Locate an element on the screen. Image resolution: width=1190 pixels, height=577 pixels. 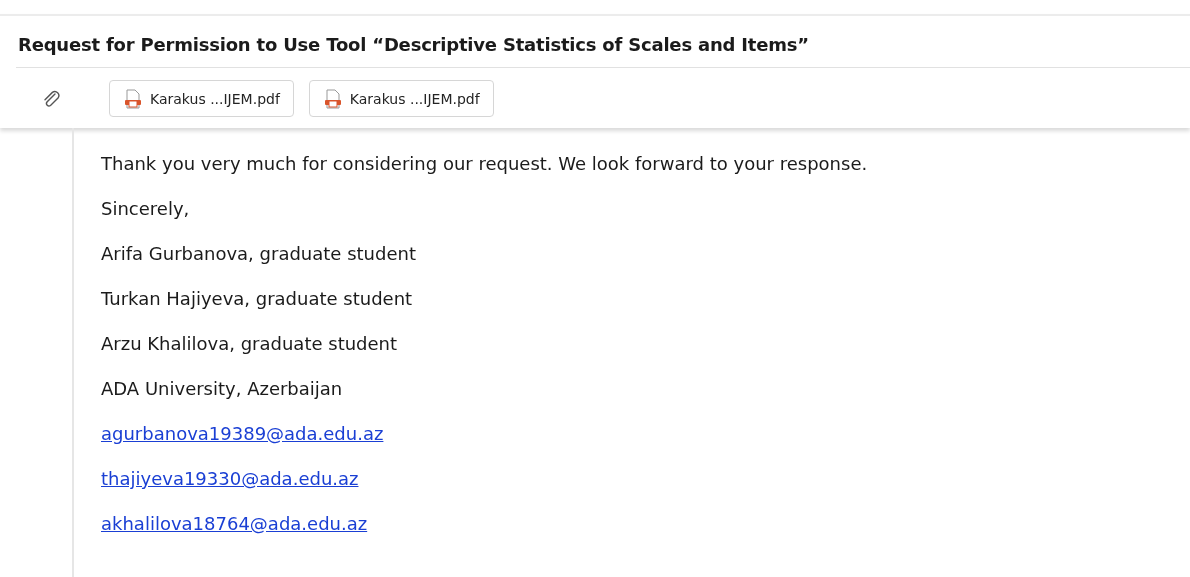
body-text: Sincerely, is located at coordinates (146, 209).